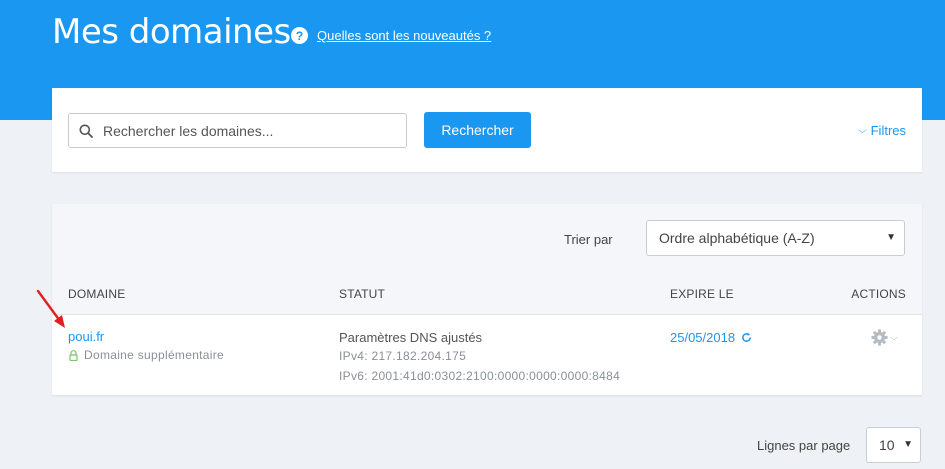  I want to click on domain-type-label: Domaine supplémentaire, so click(154, 355).